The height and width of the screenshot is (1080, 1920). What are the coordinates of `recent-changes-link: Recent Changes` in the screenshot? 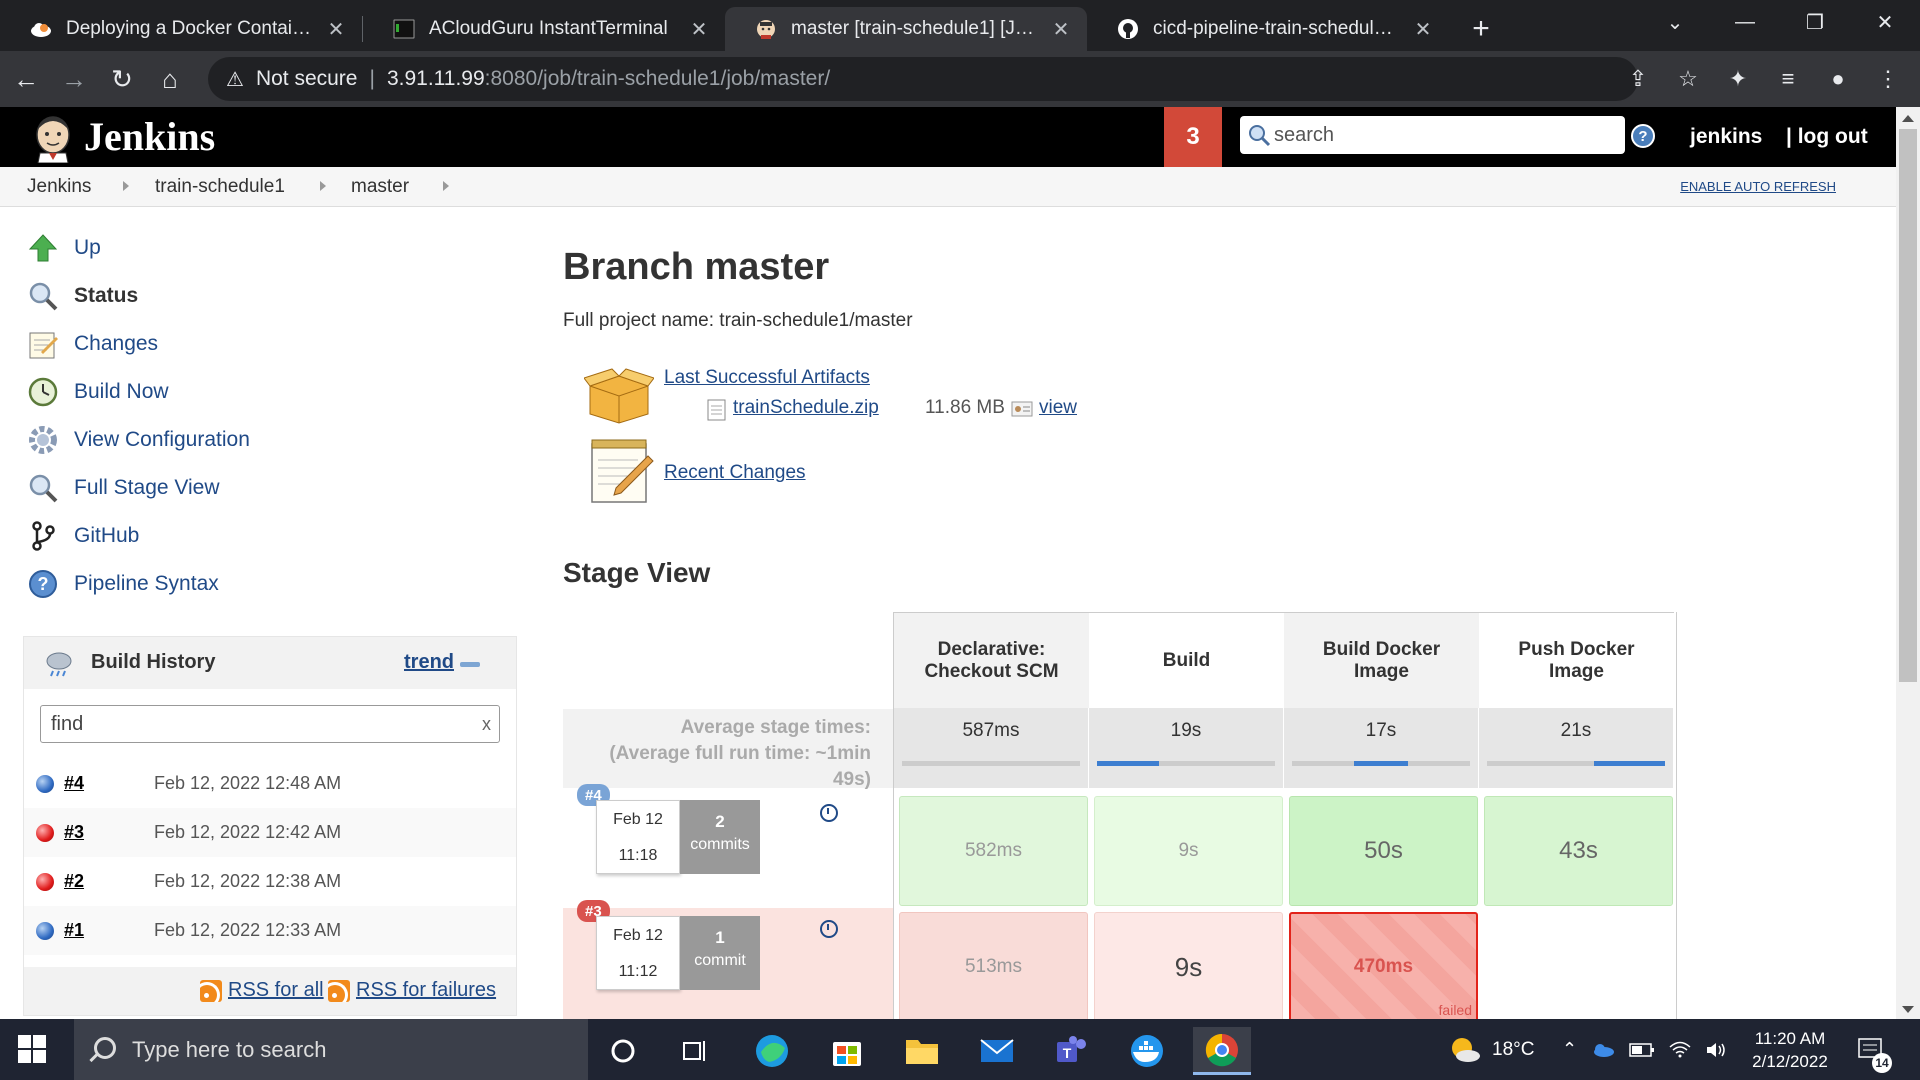 It's located at (735, 473).